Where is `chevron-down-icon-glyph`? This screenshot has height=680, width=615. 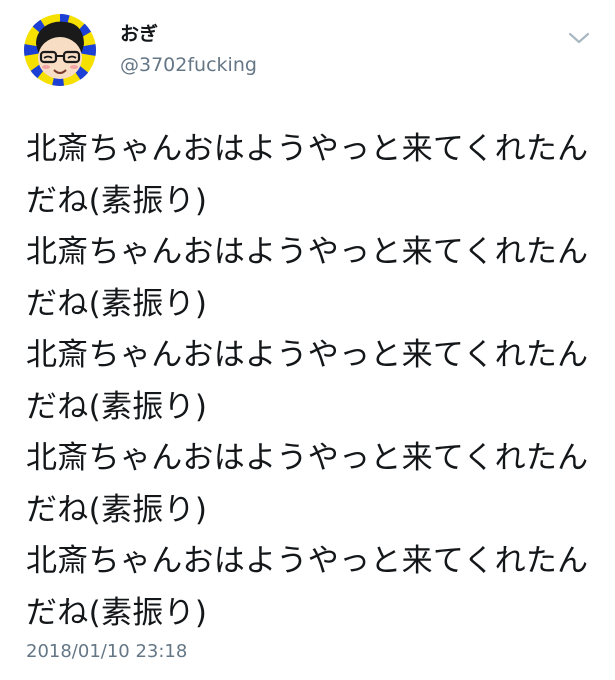
chevron-down-icon-glyph is located at coordinates (579, 38).